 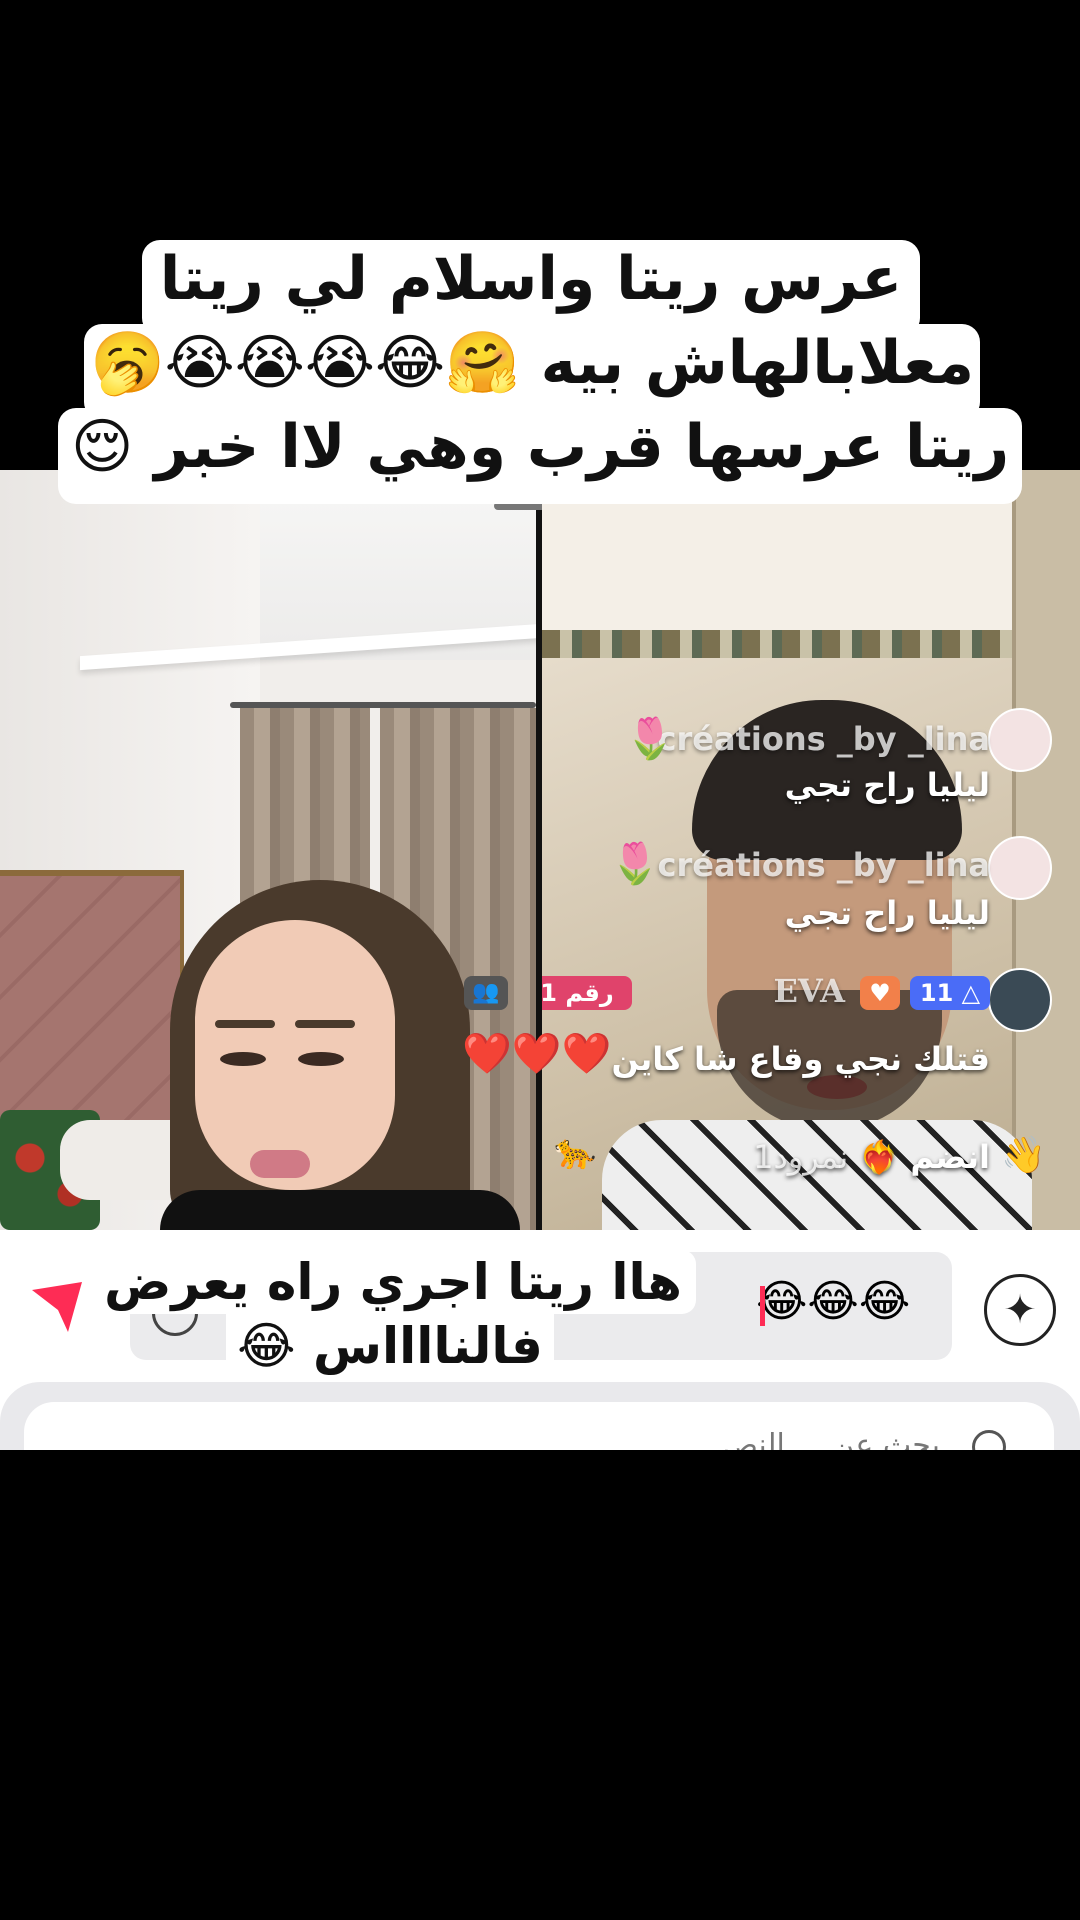 I want to click on lips, so click(x=280, y=1164).